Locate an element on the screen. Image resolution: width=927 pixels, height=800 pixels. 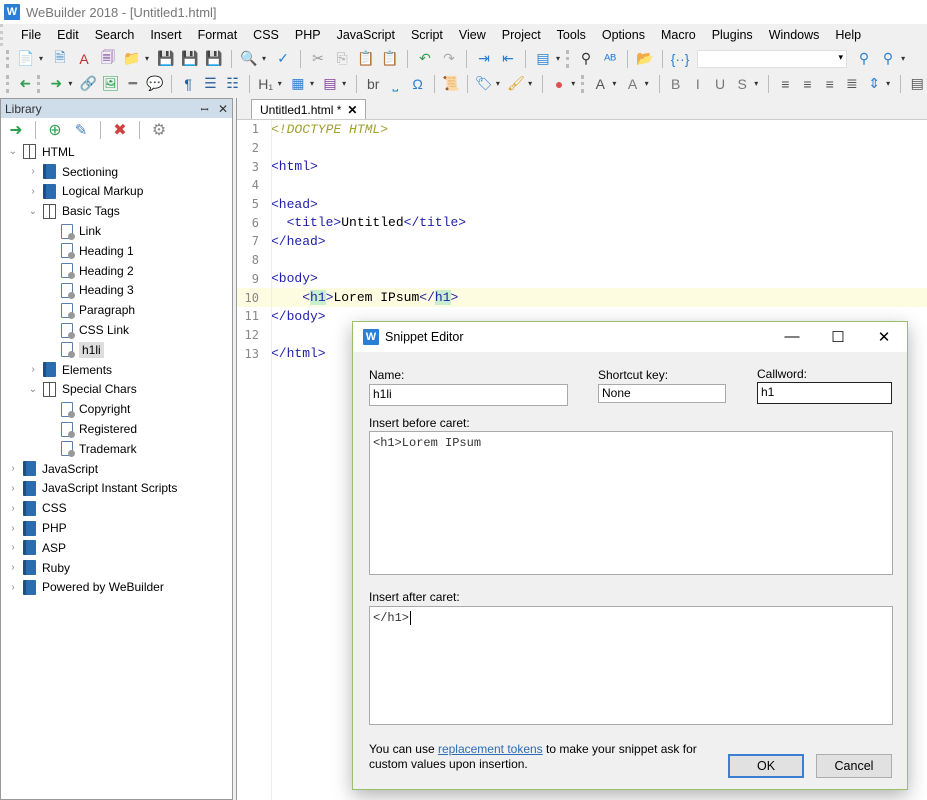
strikethrough-icon: S is located at coordinates (742, 84).